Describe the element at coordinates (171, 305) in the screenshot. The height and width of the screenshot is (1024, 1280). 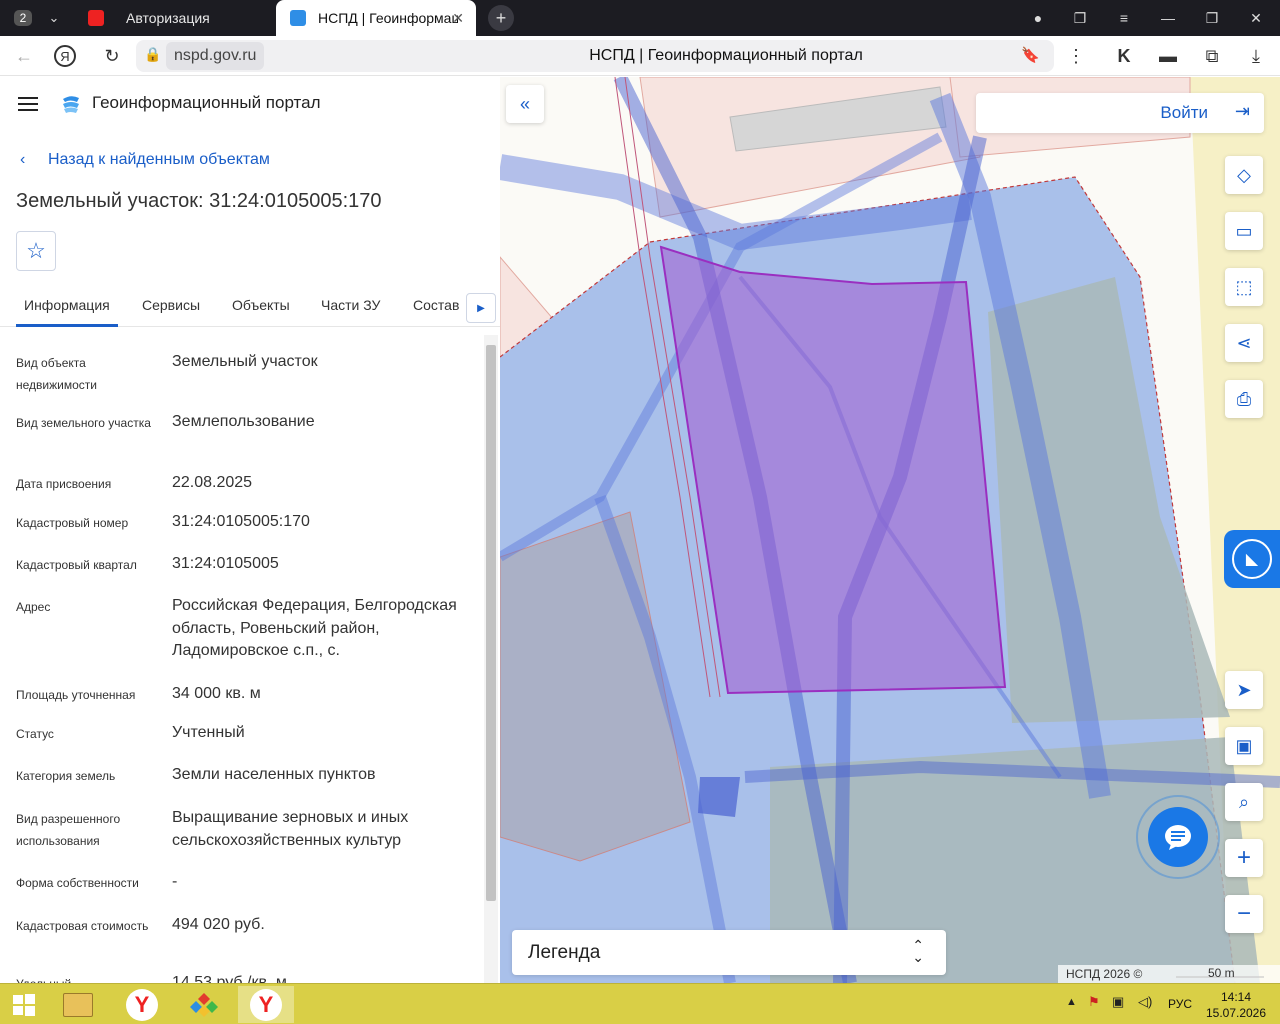
I see `tab-services: Сервисы` at that location.